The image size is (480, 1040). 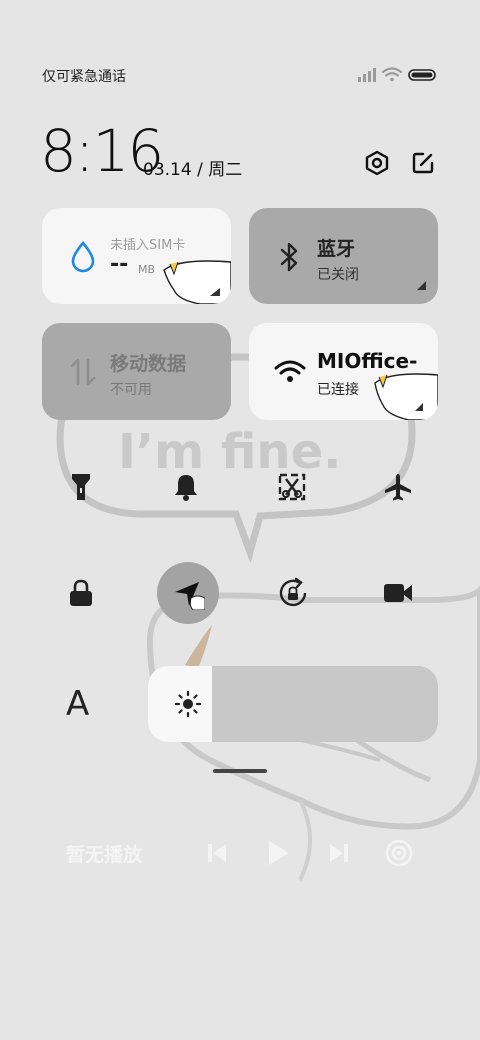 I want to click on play-button, so click(x=278, y=853).